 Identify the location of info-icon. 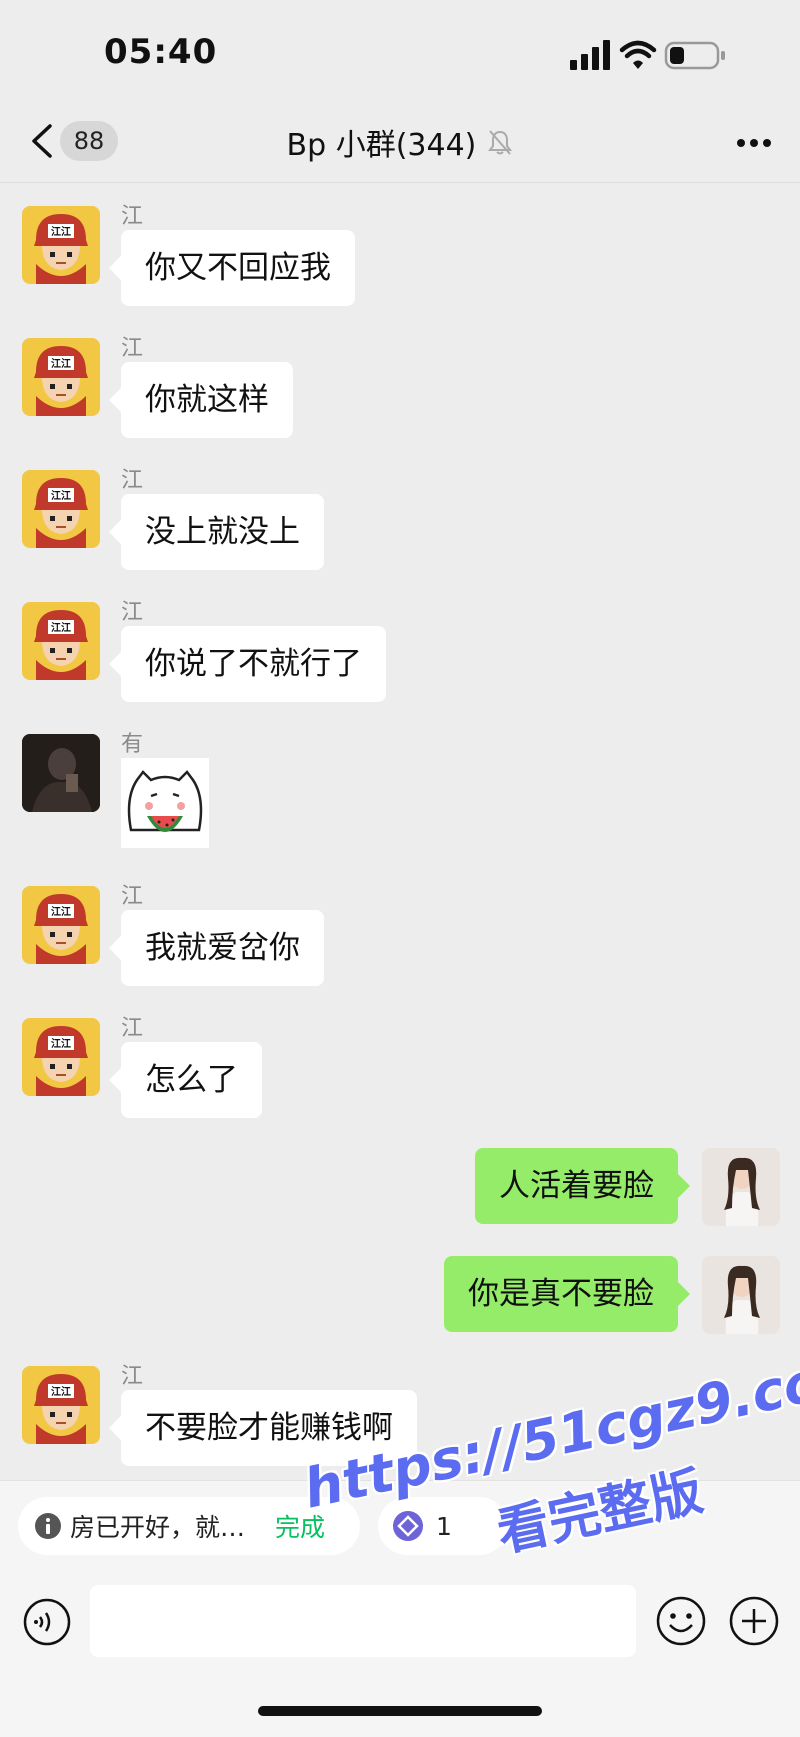
(48, 1526).